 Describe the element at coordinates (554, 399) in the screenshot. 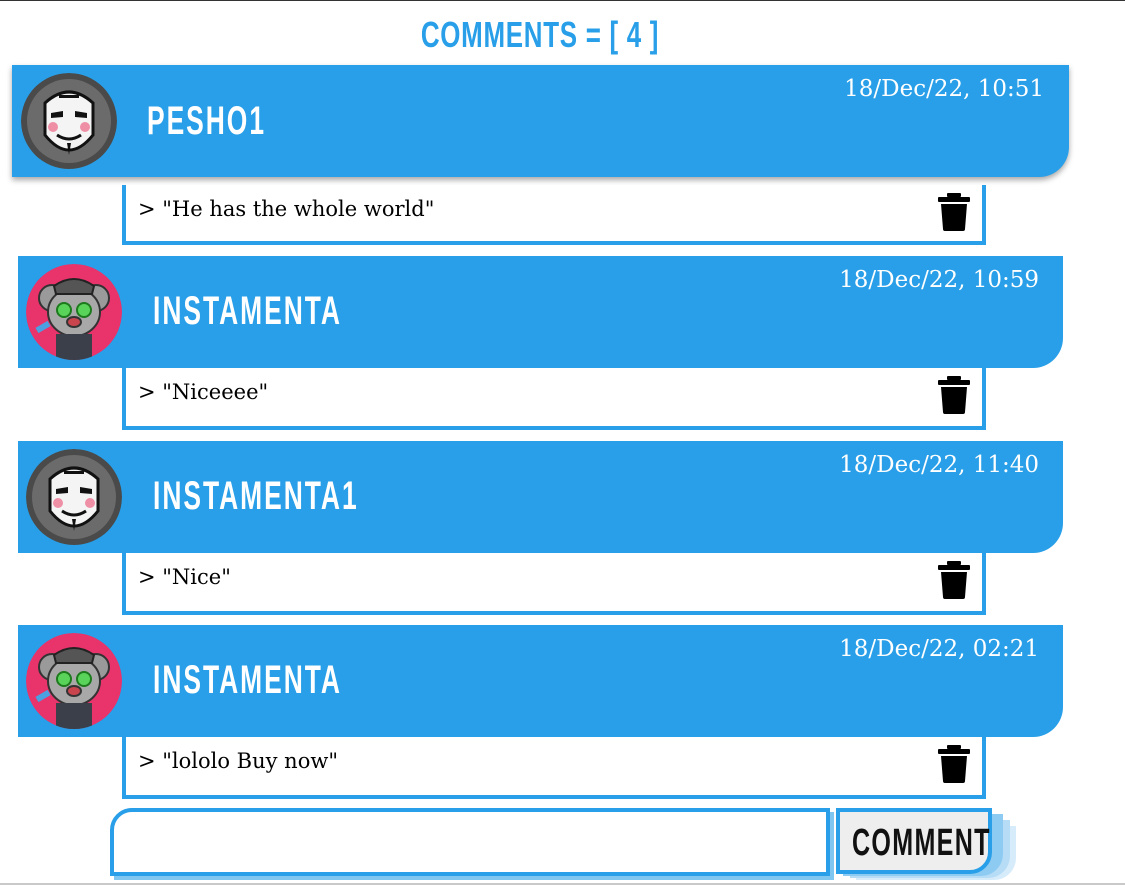

I see `comment-body: > "Niceeee"` at that location.